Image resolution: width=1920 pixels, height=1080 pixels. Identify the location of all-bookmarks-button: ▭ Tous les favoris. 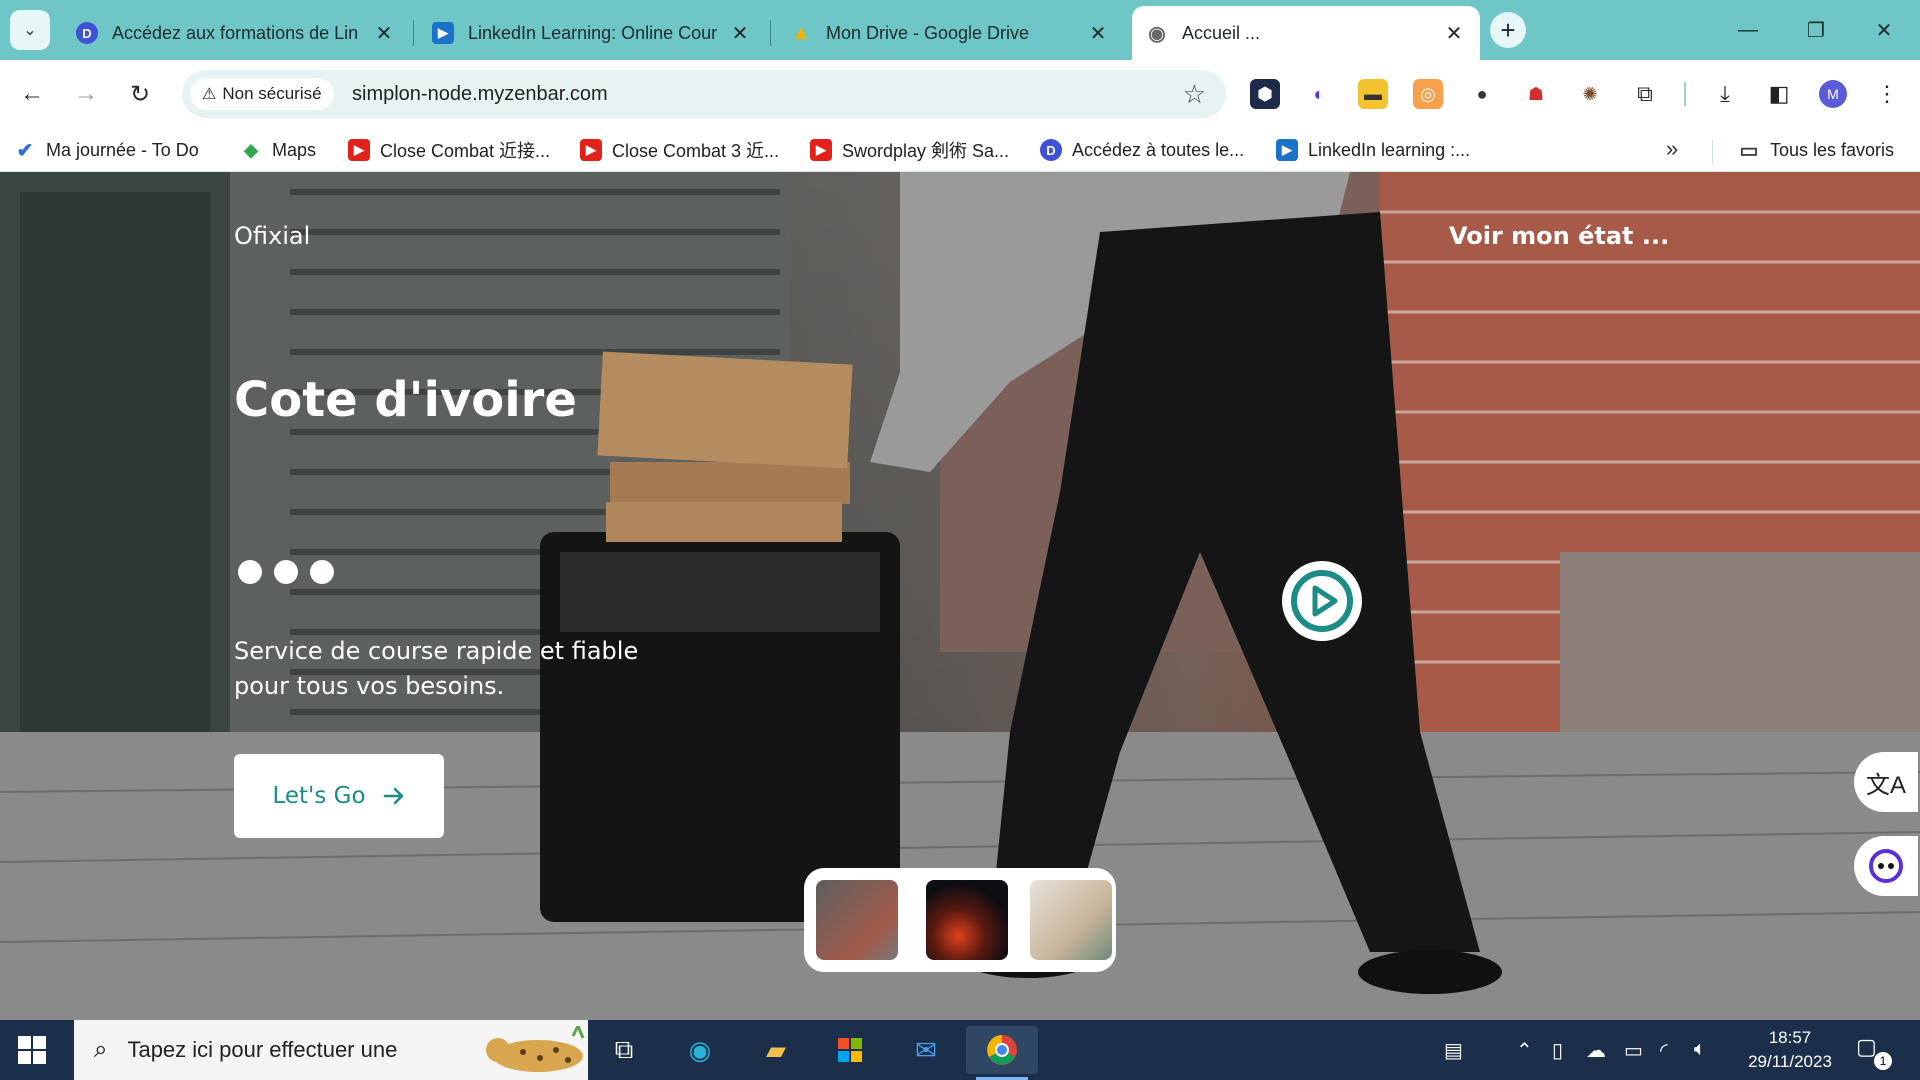
(1816, 150).